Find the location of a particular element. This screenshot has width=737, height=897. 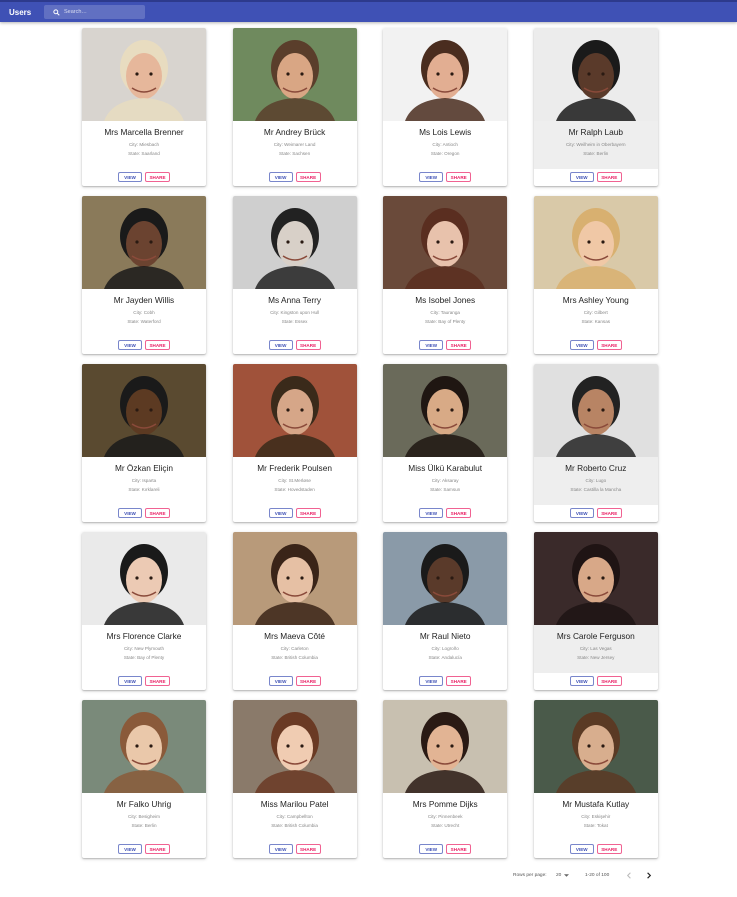

search-input is located at coordinates (103, 12).